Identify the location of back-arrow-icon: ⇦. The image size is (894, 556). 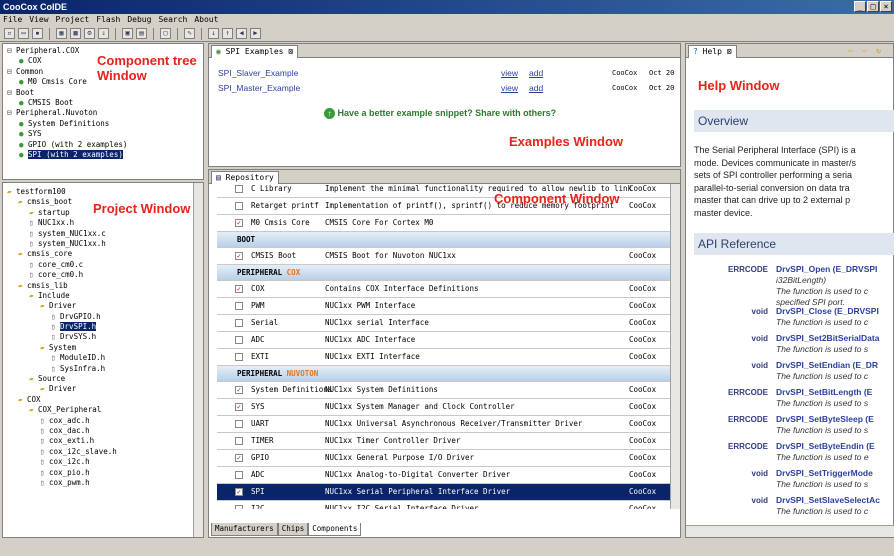
(850, 50).